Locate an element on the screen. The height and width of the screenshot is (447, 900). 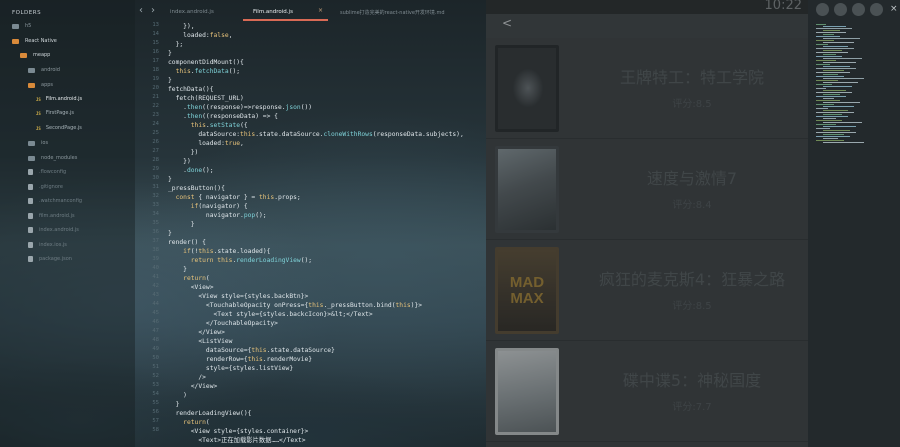
sidebar-header: FOLDERS is located at coordinates (27, 13).